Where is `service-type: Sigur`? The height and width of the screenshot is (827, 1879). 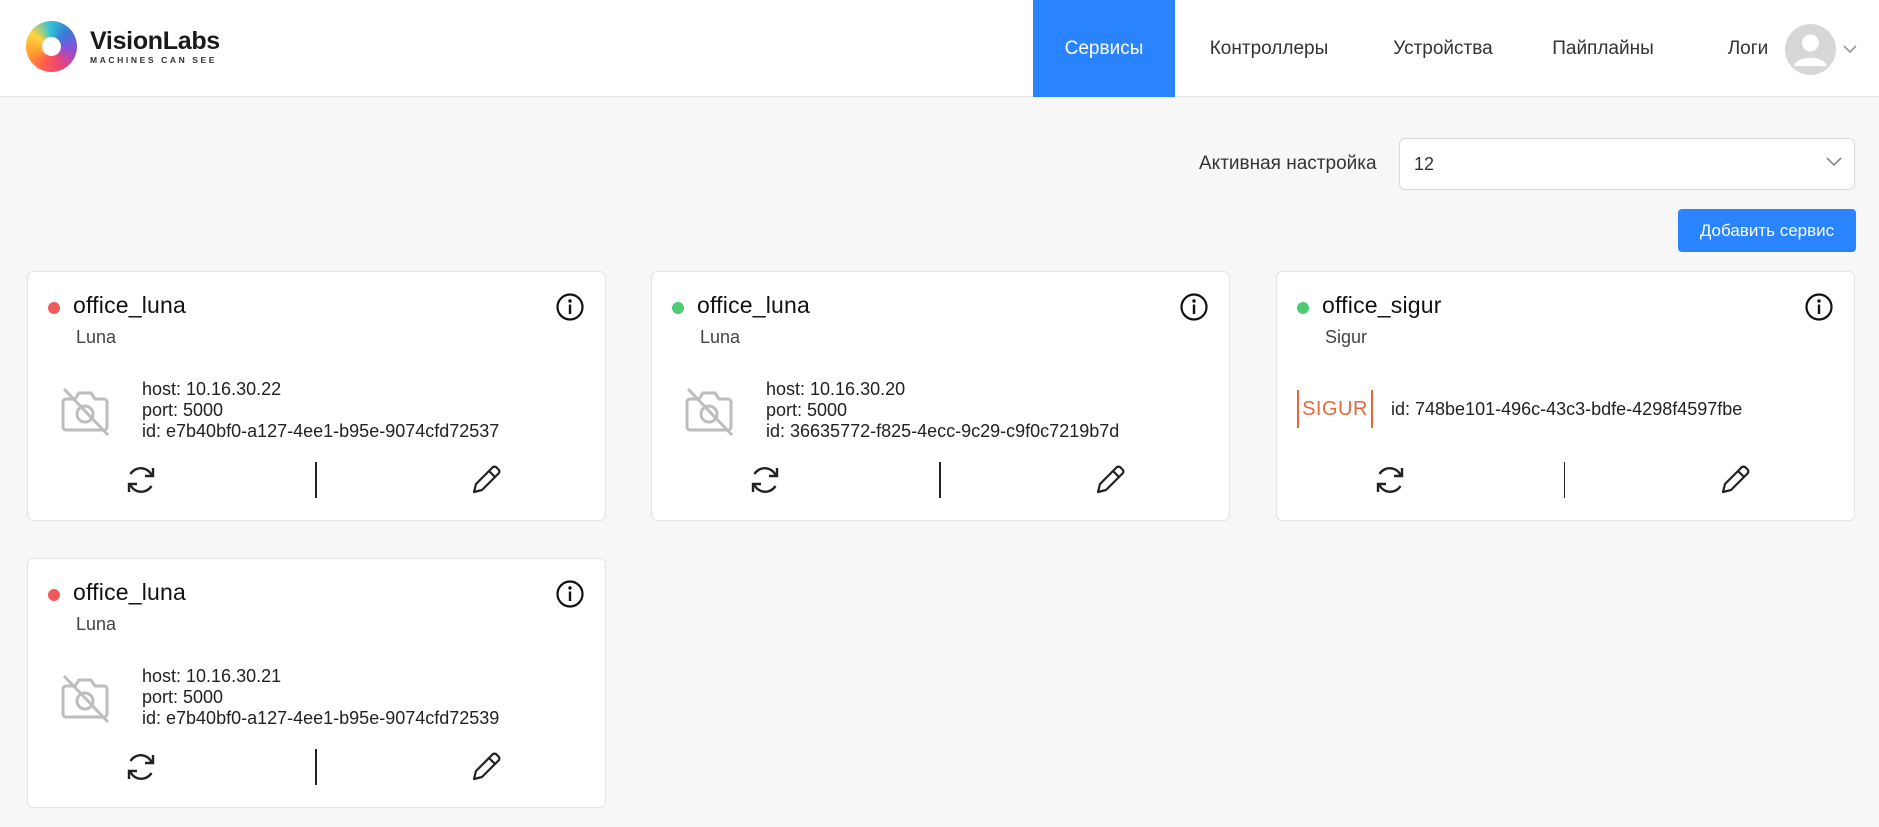 service-type: Sigur is located at coordinates (1346, 337).